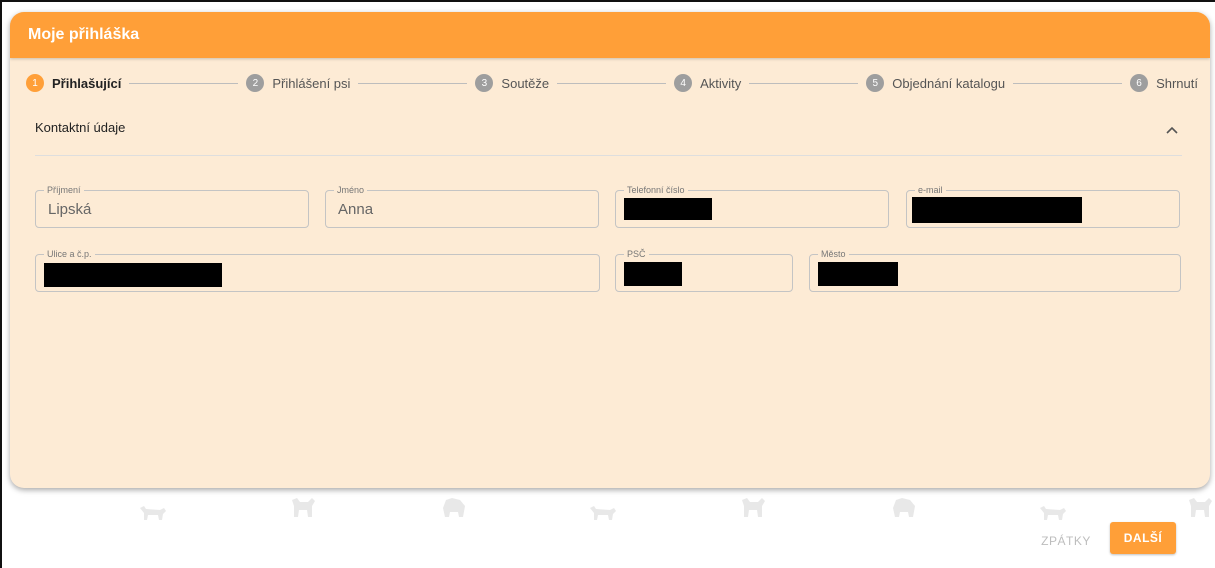 Image resolution: width=1215 pixels, height=568 pixels. I want to click on street-field: Ulice a č.p., so click(317, 270).